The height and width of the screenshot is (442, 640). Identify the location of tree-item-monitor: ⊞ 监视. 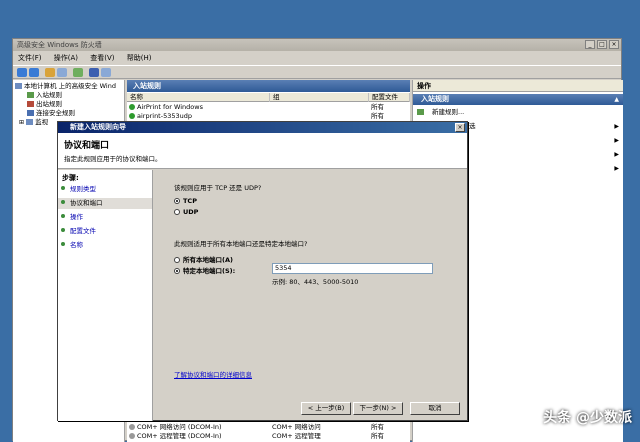
(33, 122).